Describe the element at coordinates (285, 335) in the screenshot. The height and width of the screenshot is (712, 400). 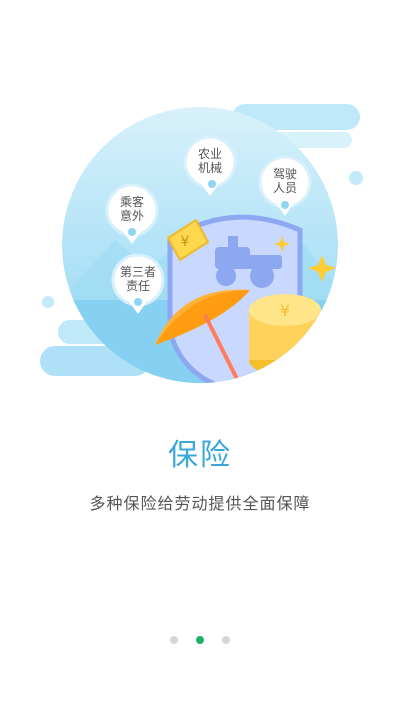
I see `coin-stack-icon: ¥` at that location.